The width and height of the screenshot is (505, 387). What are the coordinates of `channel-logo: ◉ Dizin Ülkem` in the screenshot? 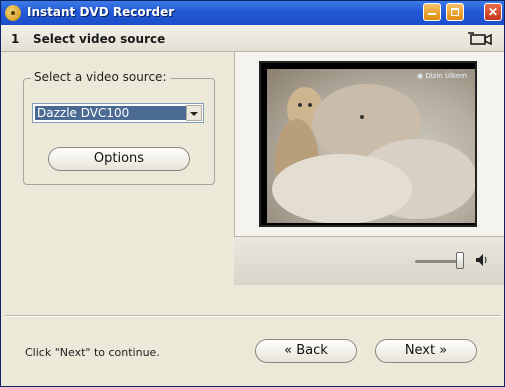 It's located at (442, 76).